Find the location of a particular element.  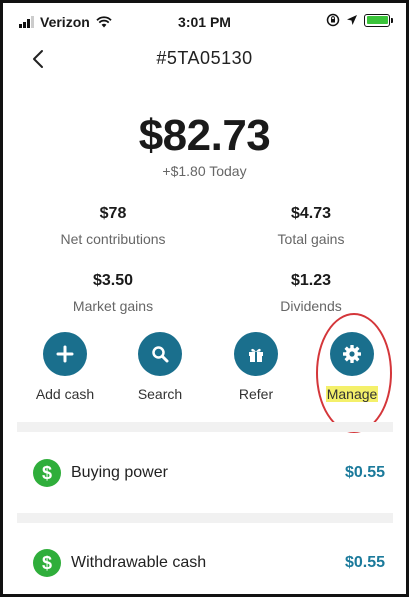

stat-market-gains: $3.50 Market gains is located at coordinates (113, 293).